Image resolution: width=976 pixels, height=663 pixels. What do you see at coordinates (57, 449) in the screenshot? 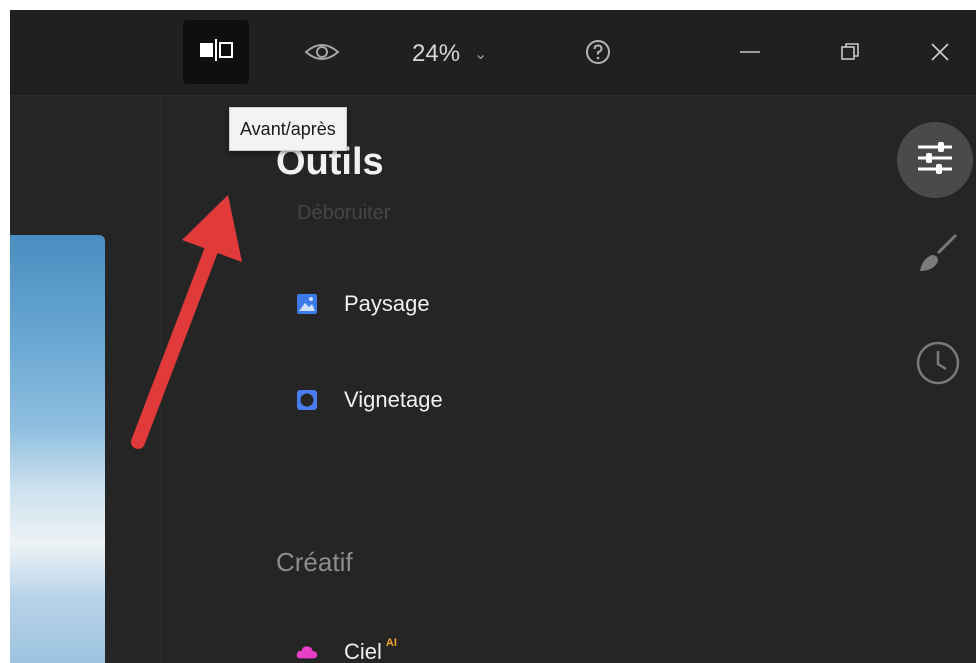
I see `photo-canvas` at bounding box center [57, 449].